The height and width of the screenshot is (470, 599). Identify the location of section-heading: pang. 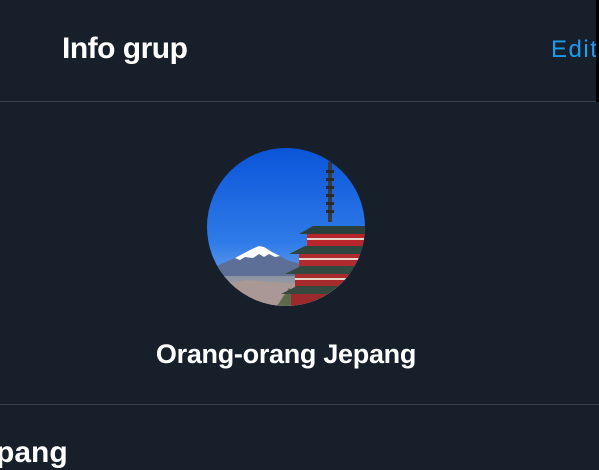
(34, 452).